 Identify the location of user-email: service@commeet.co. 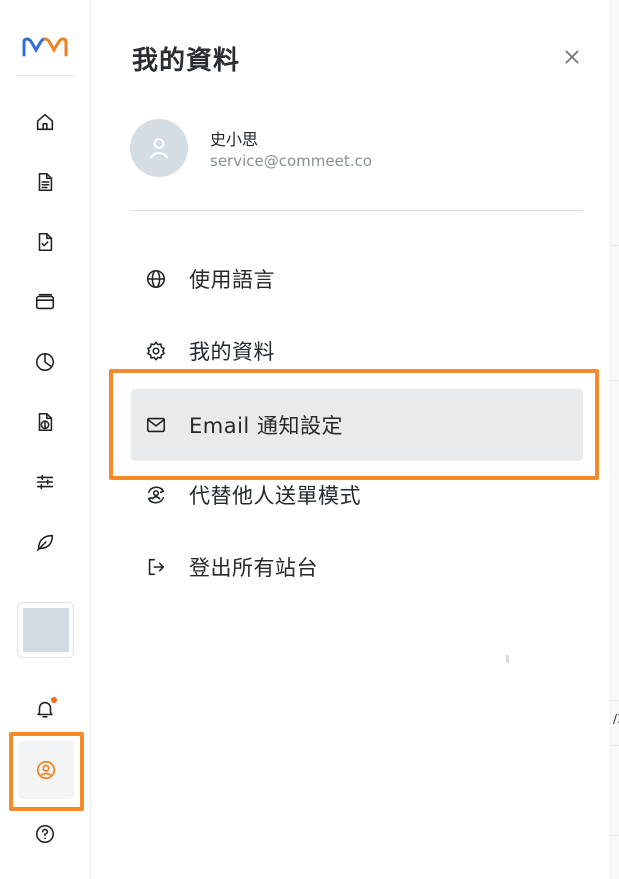
(291, 161).